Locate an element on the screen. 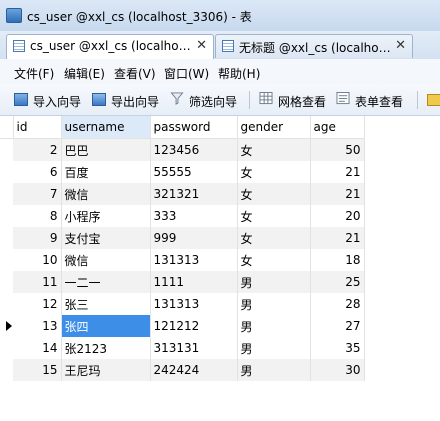 The height and width of the screenshot is (421, 440). cell-age: 25 is located at coordinates (337, 282).